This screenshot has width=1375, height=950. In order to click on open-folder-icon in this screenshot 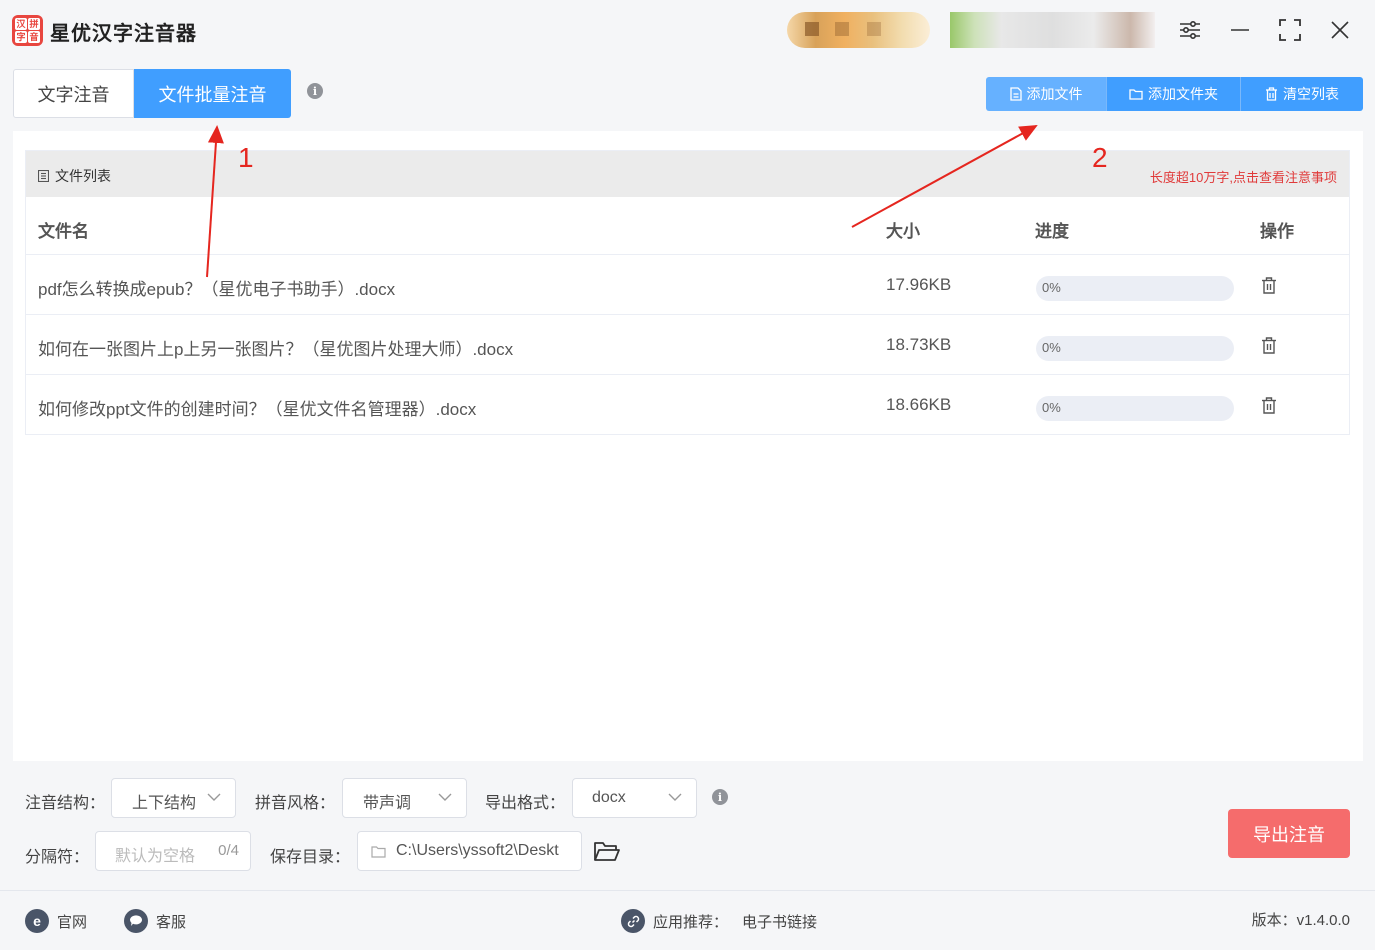, I will do `click(606, 851)`.